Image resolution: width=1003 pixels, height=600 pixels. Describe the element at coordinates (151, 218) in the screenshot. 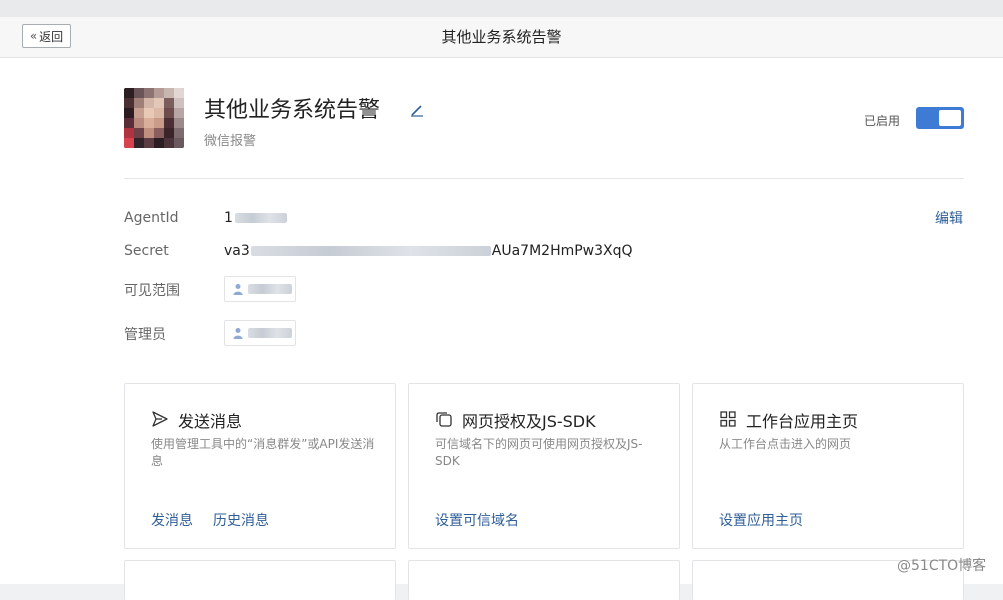

I see `agentid-label: AgentId` at that location.